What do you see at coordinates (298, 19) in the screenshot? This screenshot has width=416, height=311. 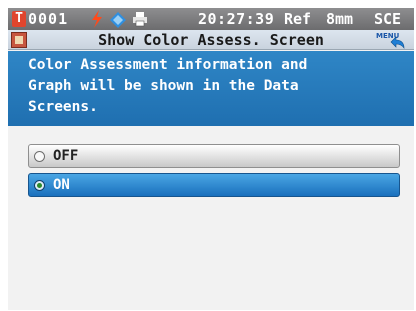 I see `reference-label: Ref` at bounding box center [298, 19].